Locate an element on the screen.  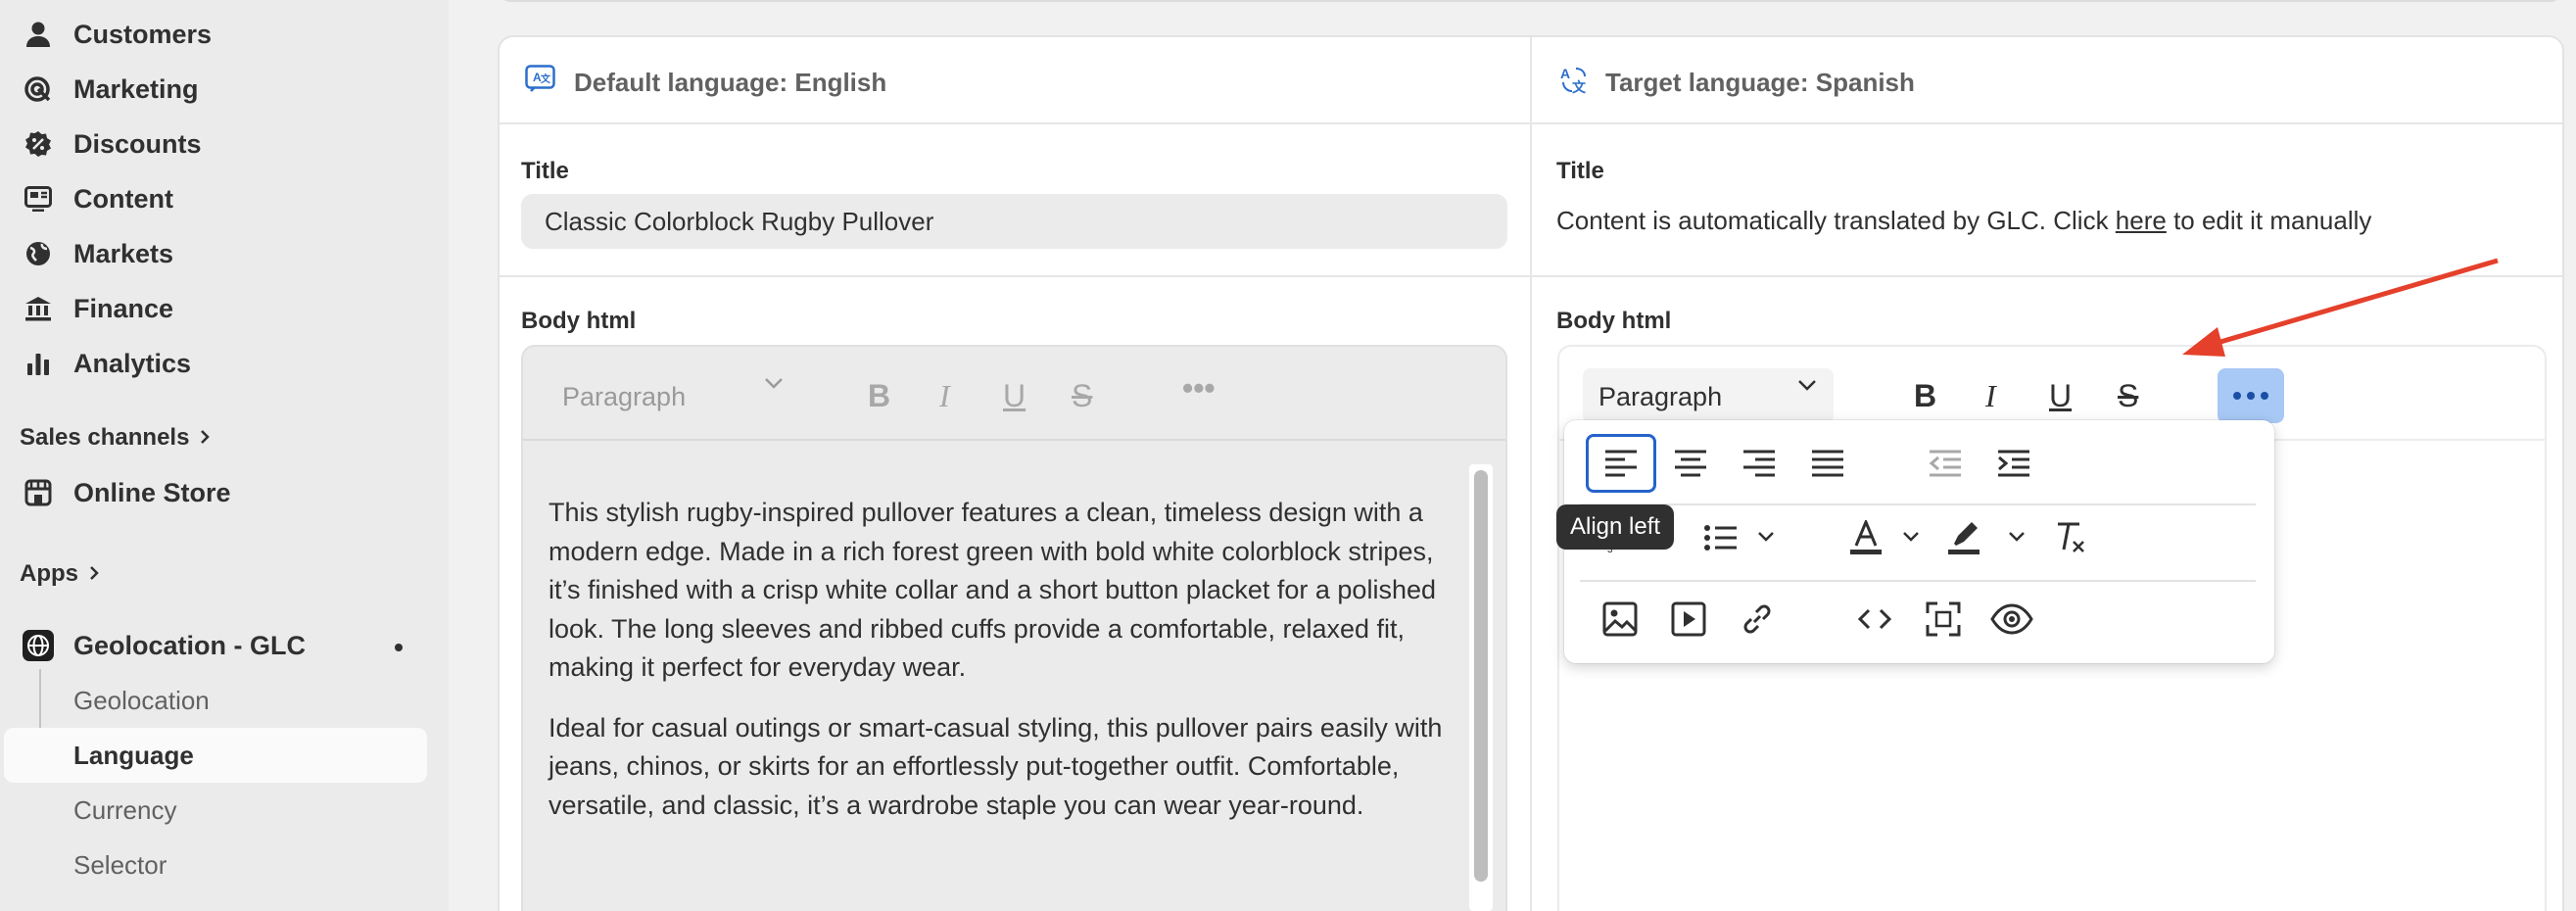
title-field: Classic Colorblock Rugby Pullover is located at coordinates (1014, 221).